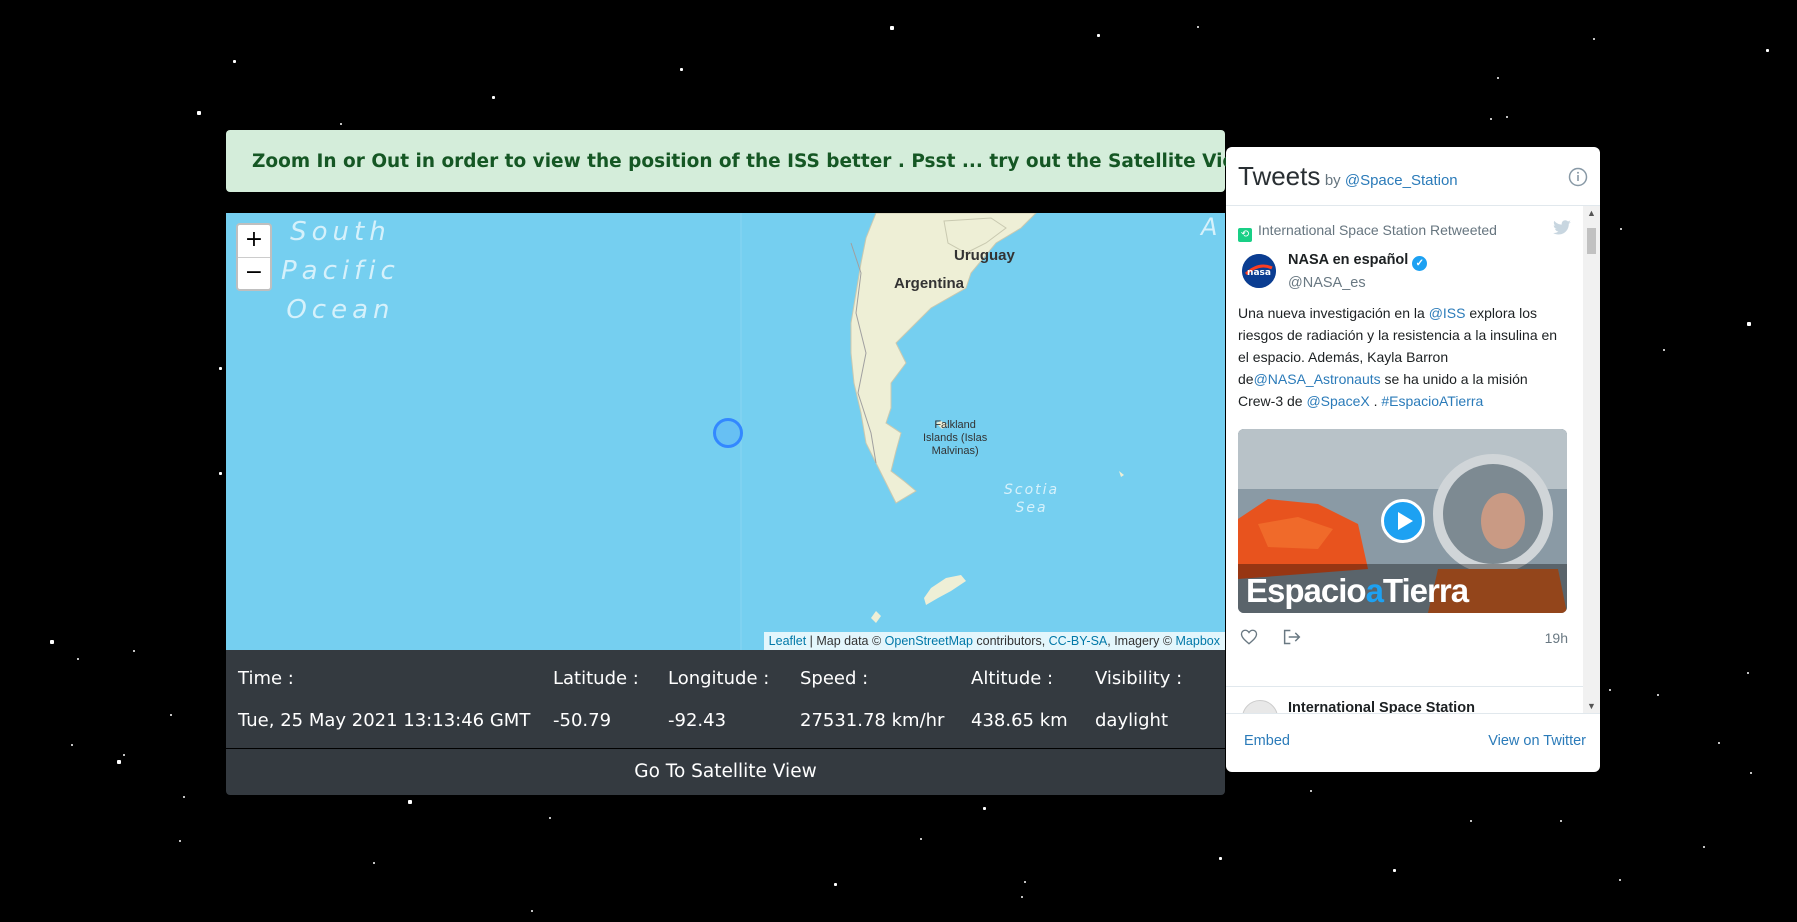 The image size is (1797, 922). What do you see at coordinates (340, 271) in the screenshot?
I see `ocean-label-south-pacific: South Pacific Ocean` at bounding box center [340, 271].